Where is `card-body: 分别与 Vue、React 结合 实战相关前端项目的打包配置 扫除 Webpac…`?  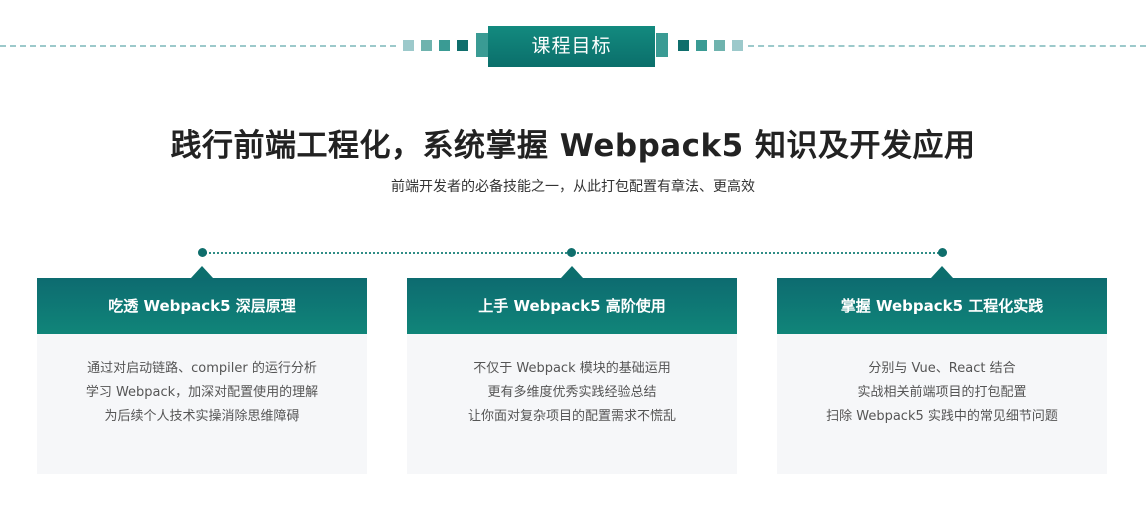
card-body: 分别与 Vue、React 结合 实战相关前端项目的打包配置 扫除 Webpac… is located at coordinates (942, 404).